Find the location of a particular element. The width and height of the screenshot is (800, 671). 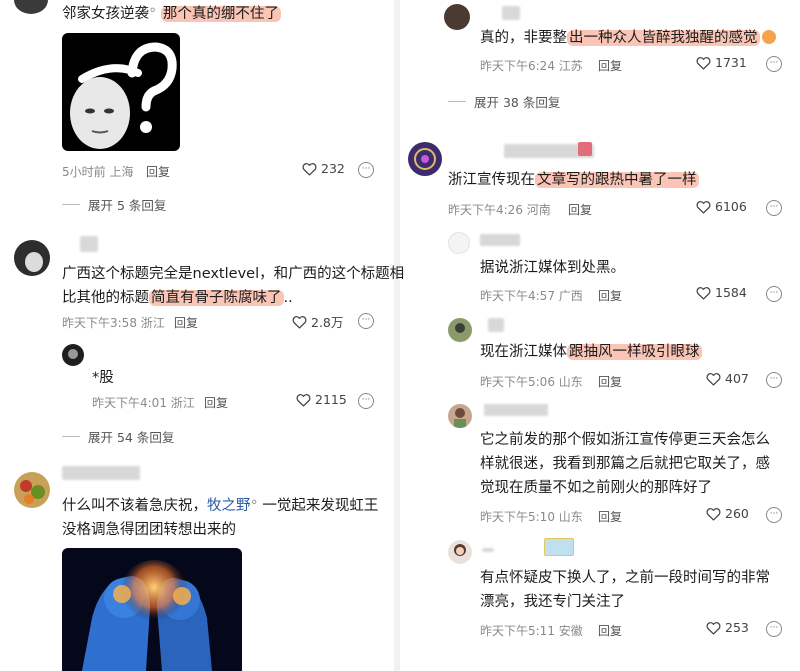

comment-meta: 昨天下午5:11 安徽 is located at coordinates (531, 631).